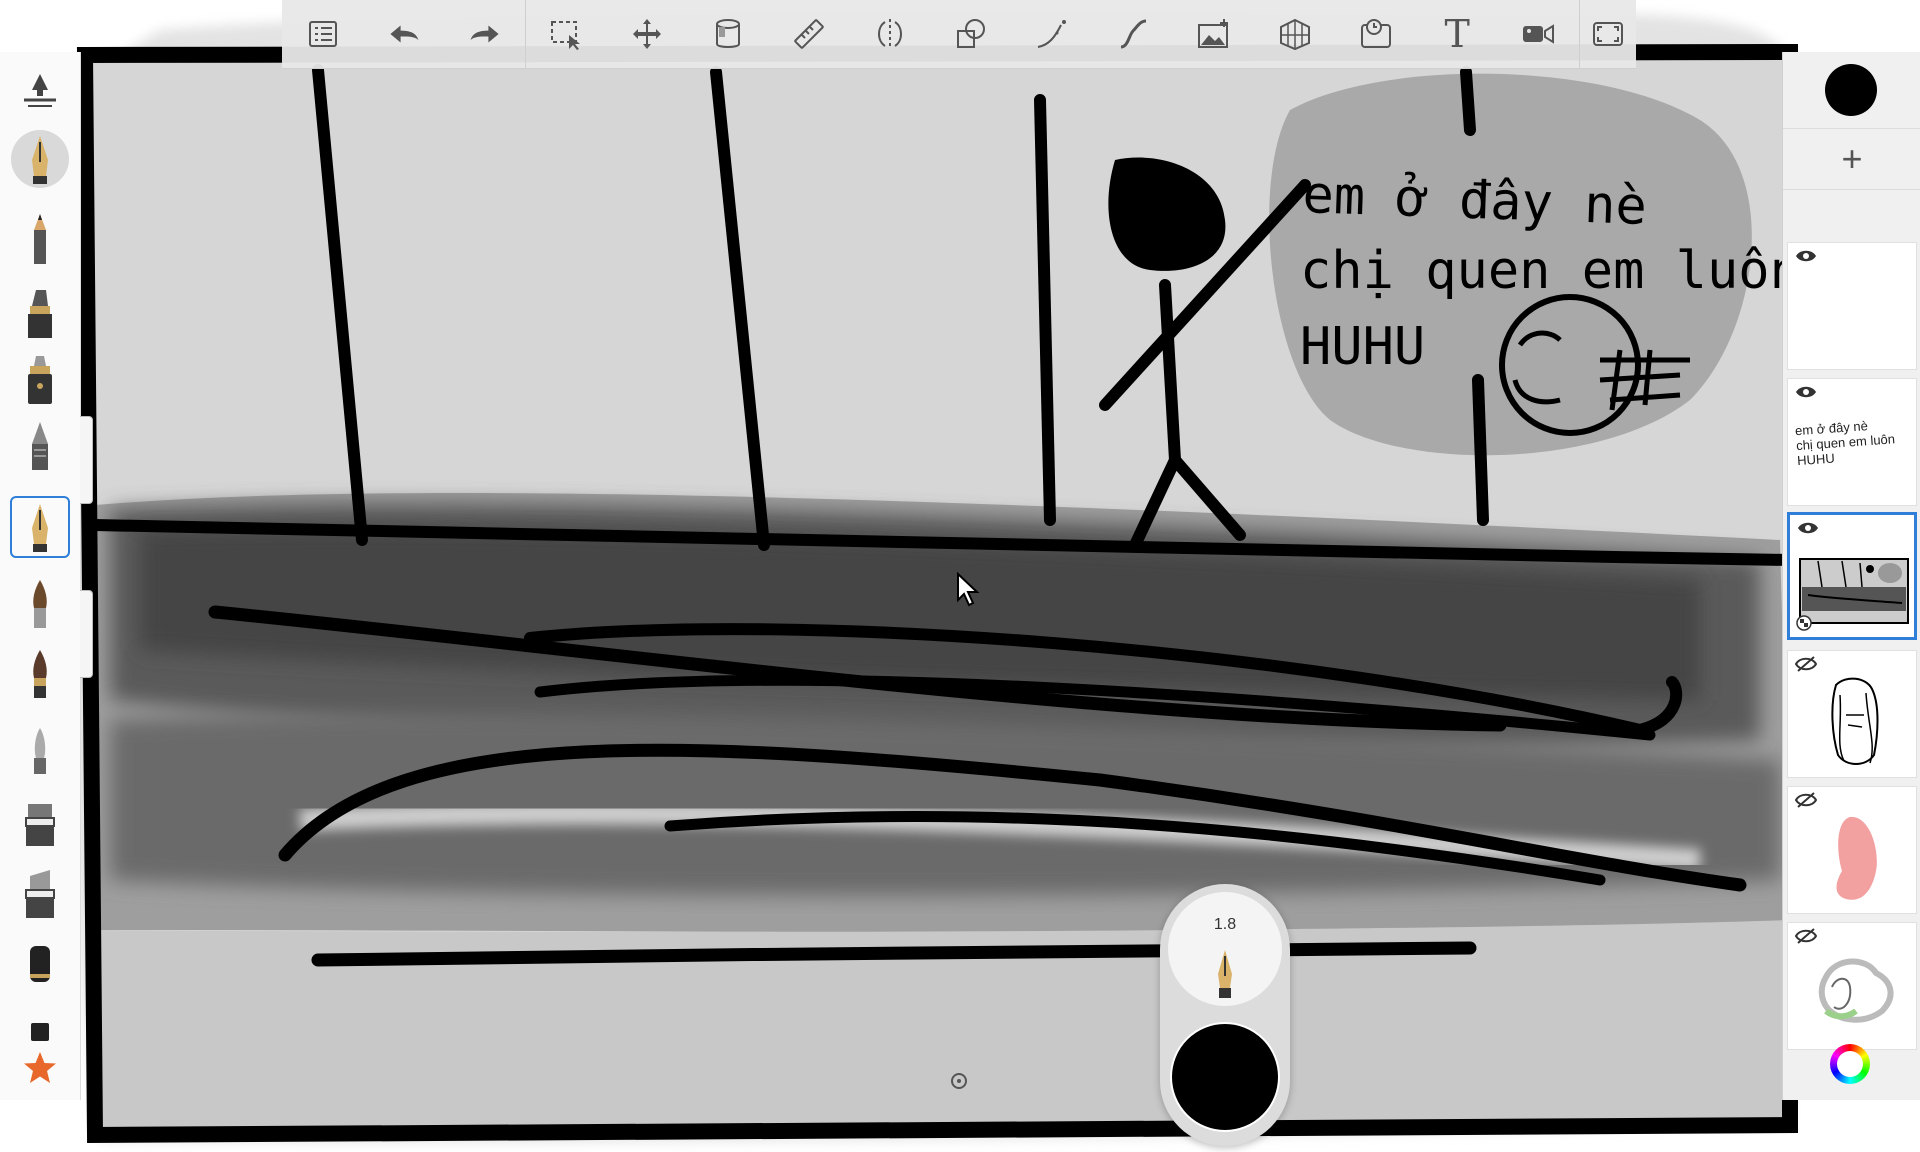 The image size is (1920, 1152). I want to click on smudge-icon, so click(40, 751).